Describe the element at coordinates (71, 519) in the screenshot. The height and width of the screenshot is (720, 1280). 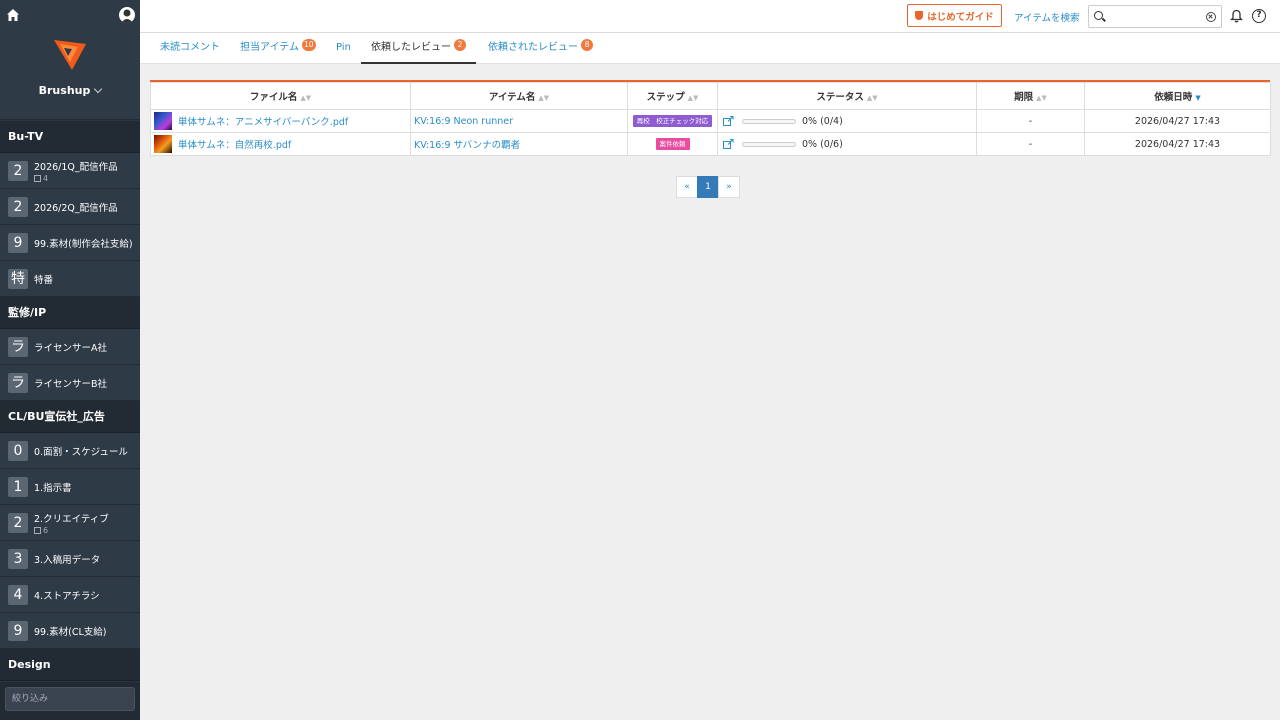
I see `sidebar-item-label: 2.クリエイティブ` at that location.